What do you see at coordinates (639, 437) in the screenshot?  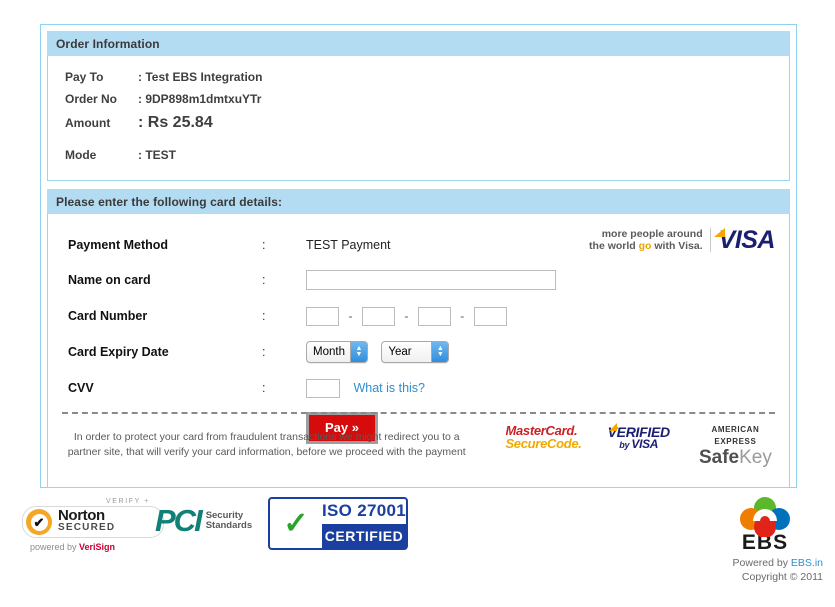 I see `verified-by-visa-badge: VERIFIED by VISA` at bounding box center [639, 437].